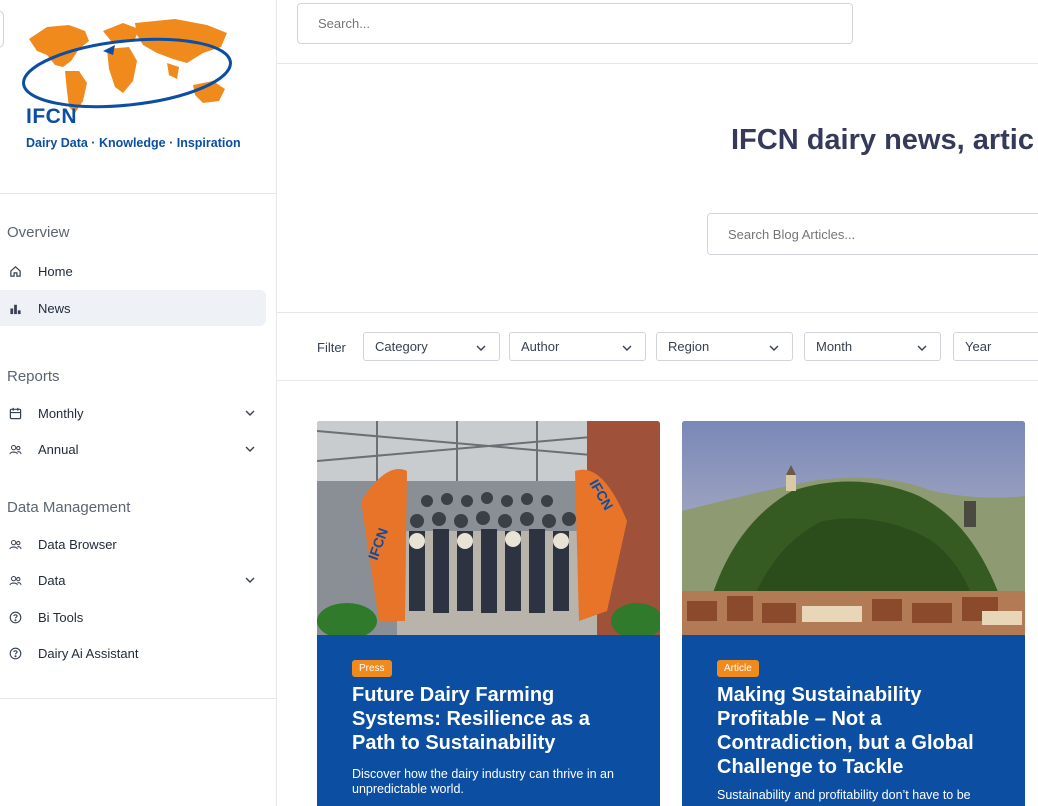 This screenshot has height=806, width=1038. What do you see at coordinates (575, 23) in the screenshot?
I see `search-input` at bounding box center [575, 23].